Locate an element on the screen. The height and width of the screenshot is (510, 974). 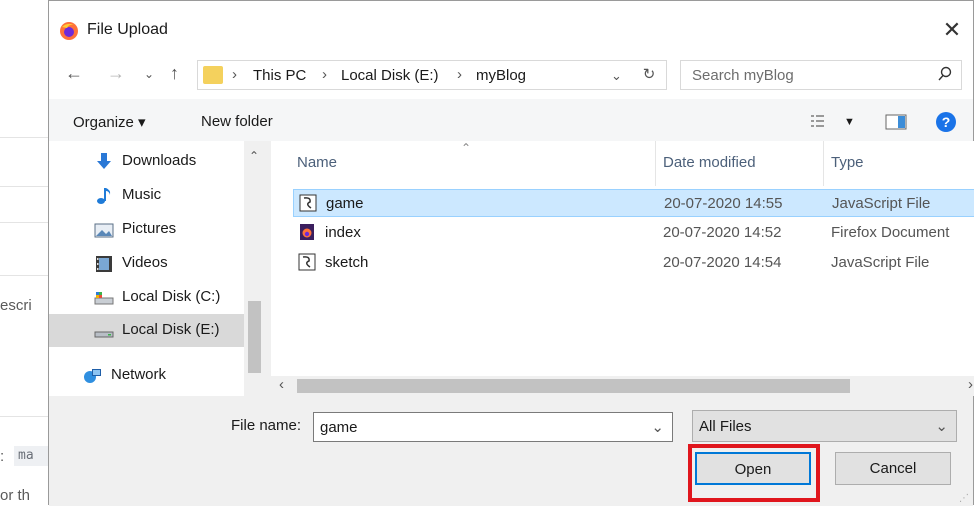
file-name-value: game is located at coordinates (339, 427).